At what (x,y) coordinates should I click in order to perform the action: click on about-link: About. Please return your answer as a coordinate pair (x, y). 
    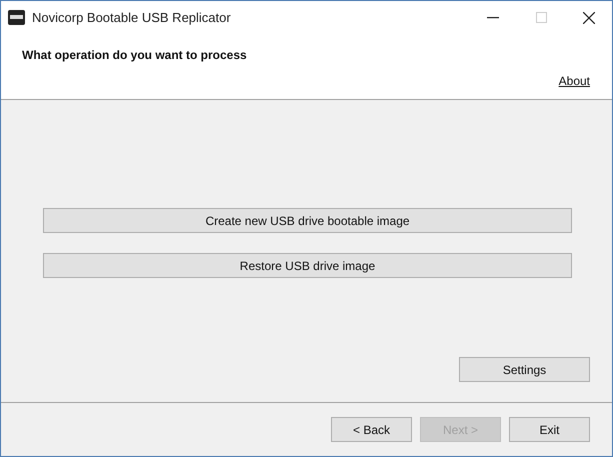
    Looking at the image, I should click on (574, 81).